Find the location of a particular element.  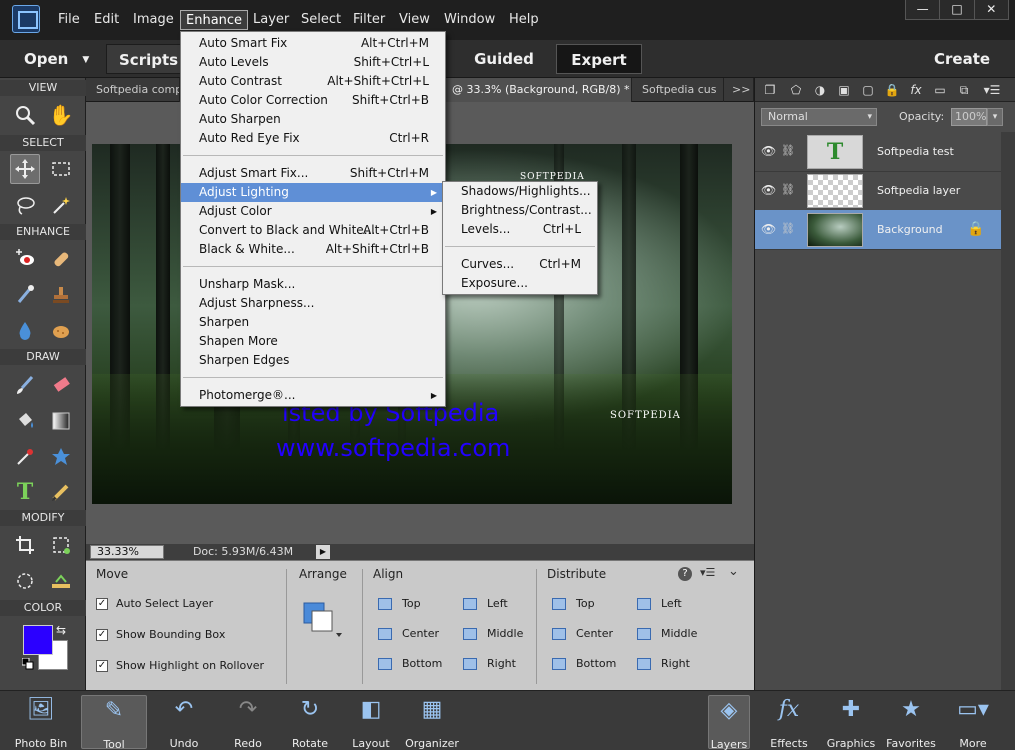

photo-bin-button: 🖼 Photo Bin is located at coordinates (41, 722).